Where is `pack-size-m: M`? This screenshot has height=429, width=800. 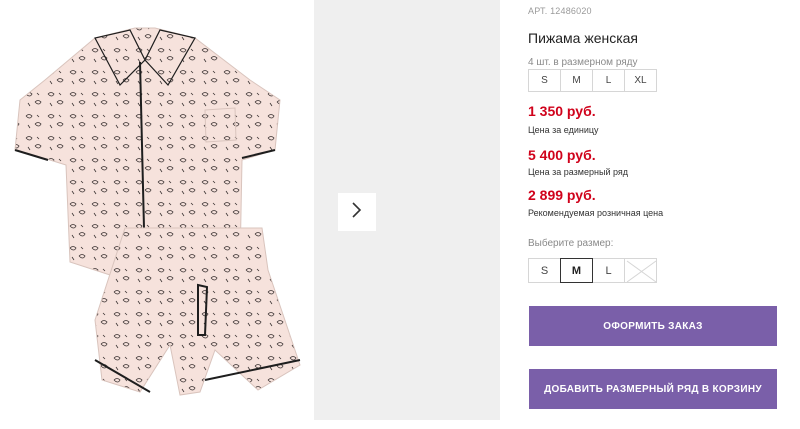 pack-size-m: M is located at coordinates (576, 80).